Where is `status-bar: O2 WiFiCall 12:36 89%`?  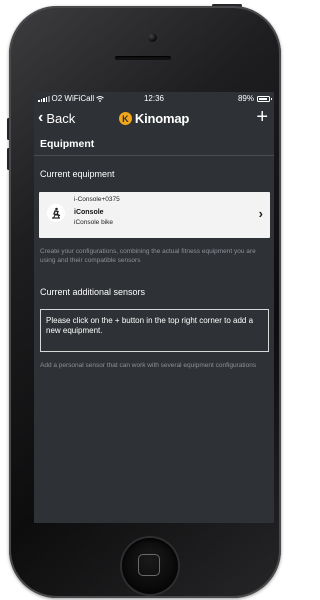
status-bar: O2 WiFiCall 12:36 89% is located at coordinates (154, 99).